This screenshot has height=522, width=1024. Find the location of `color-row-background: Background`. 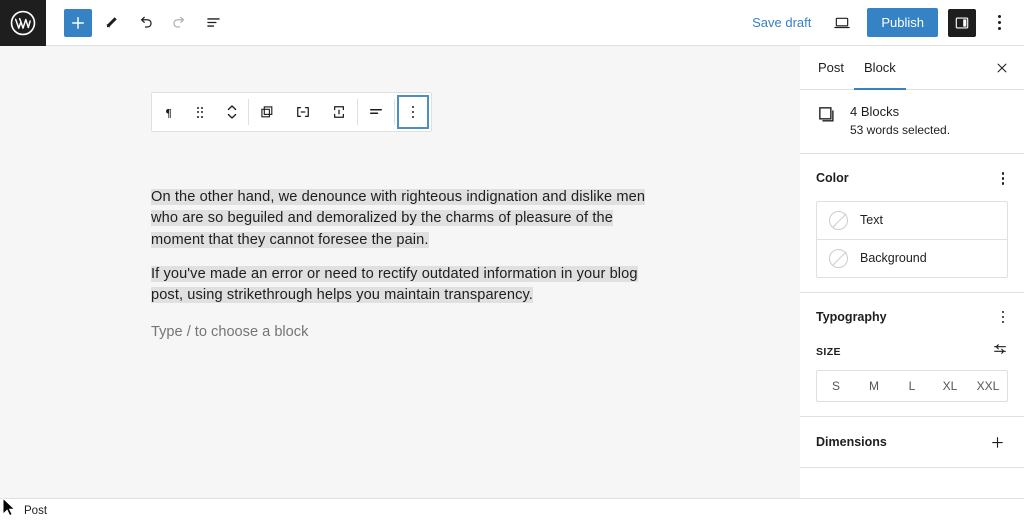

color-row-background: Background is located at coordinates (912, 257).